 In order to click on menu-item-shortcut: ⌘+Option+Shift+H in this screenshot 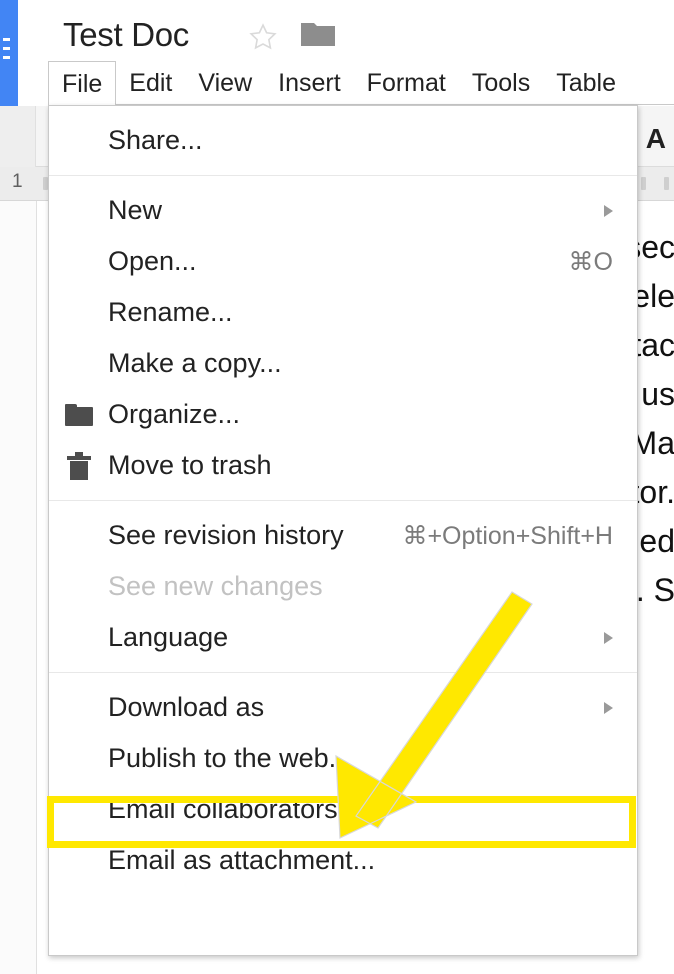, I will do `click(507, 535)`.